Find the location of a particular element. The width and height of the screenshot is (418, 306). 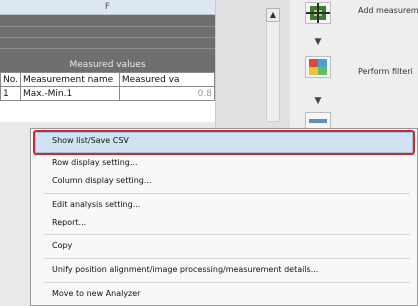

scrollbar-track is located at coordinates (273, 72).